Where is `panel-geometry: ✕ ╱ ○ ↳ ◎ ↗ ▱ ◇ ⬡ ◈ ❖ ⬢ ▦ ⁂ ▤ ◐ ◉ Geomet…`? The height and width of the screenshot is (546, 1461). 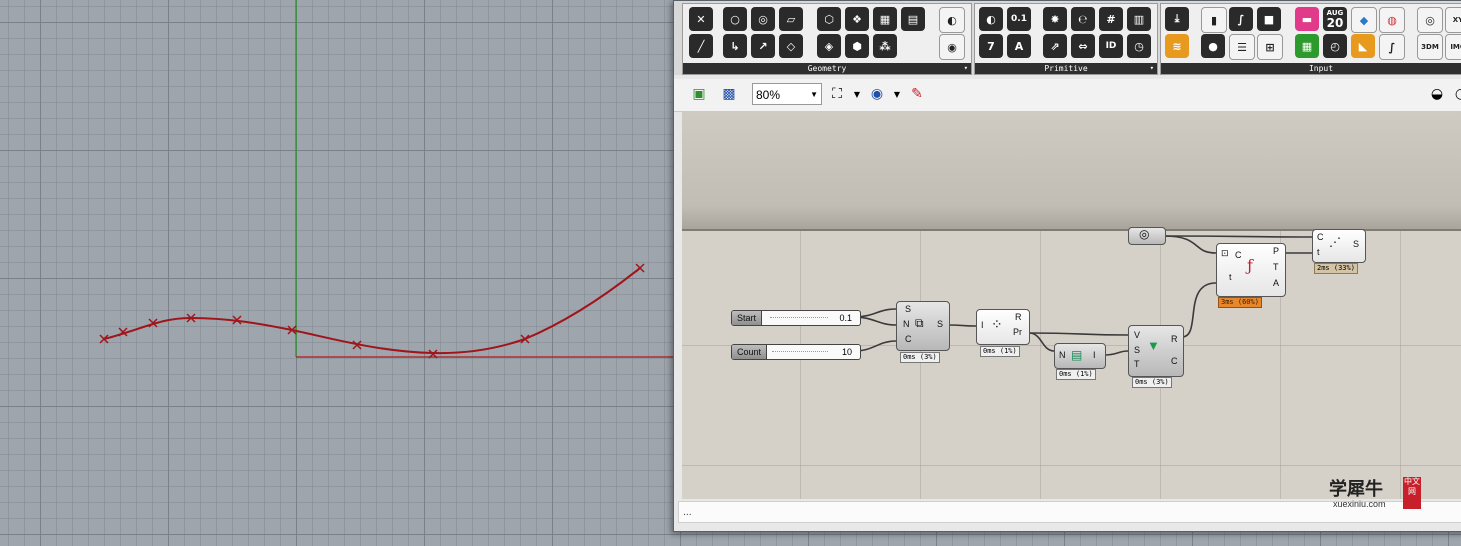 panel-geometry: ✕ ╱ ○ ↳ ◎ ↗ ▱ ◇ ⬡ ◈ ❖ ⬢ ▦ ⁂ ▤ ◐ ◉ Geomet… is located at coordinates (827, 39).